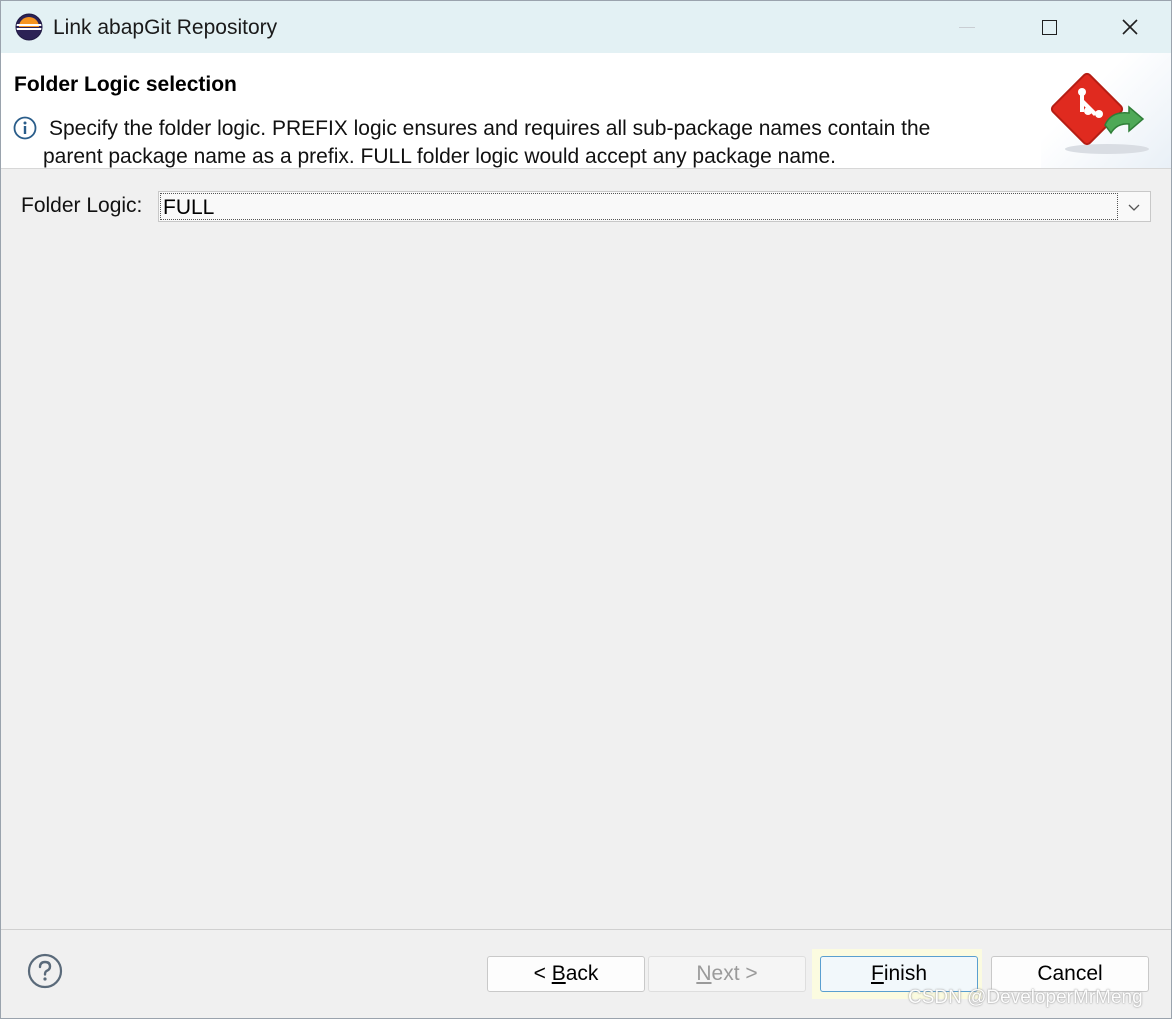 This screenshot has width=1172, height=1019. I want to click on back-button: < Back, so click(566, 974).